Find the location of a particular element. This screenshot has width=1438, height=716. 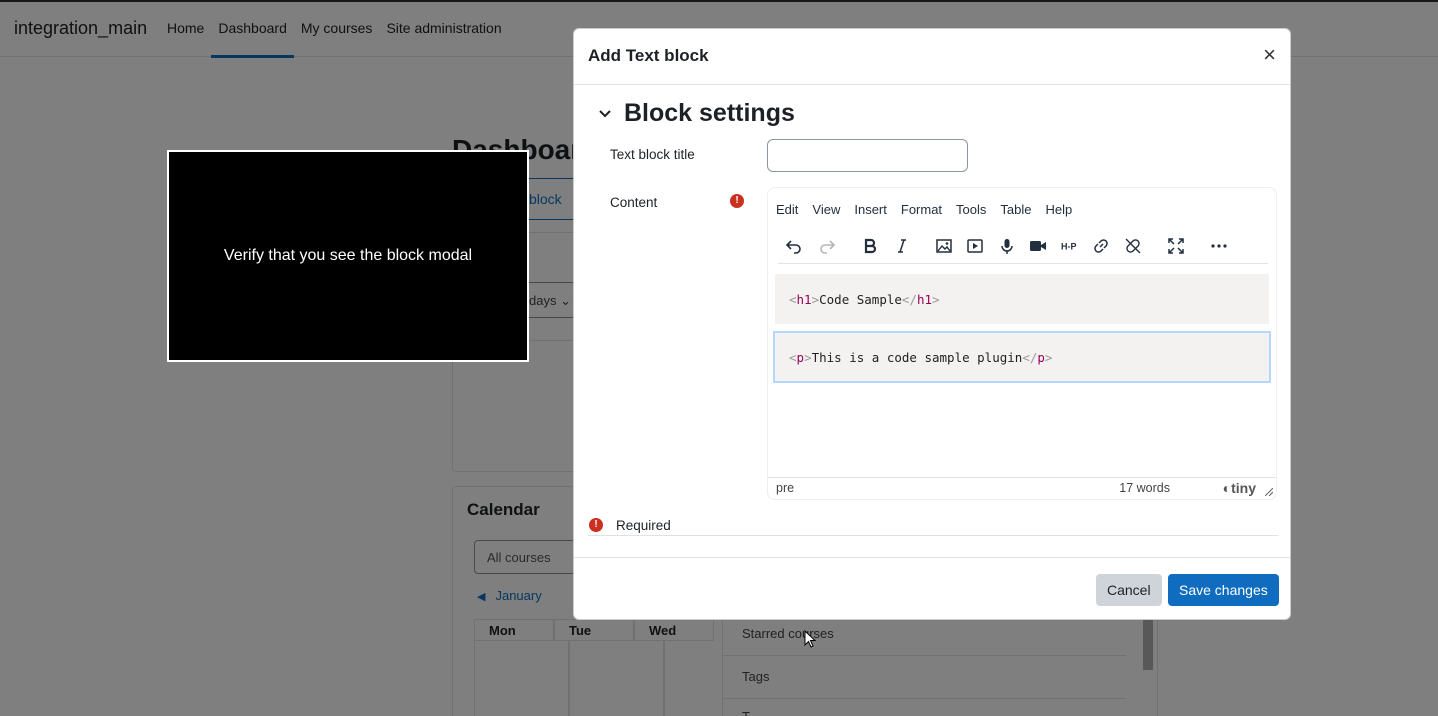

menu-table: Table is located at coordinates (1015, 209).